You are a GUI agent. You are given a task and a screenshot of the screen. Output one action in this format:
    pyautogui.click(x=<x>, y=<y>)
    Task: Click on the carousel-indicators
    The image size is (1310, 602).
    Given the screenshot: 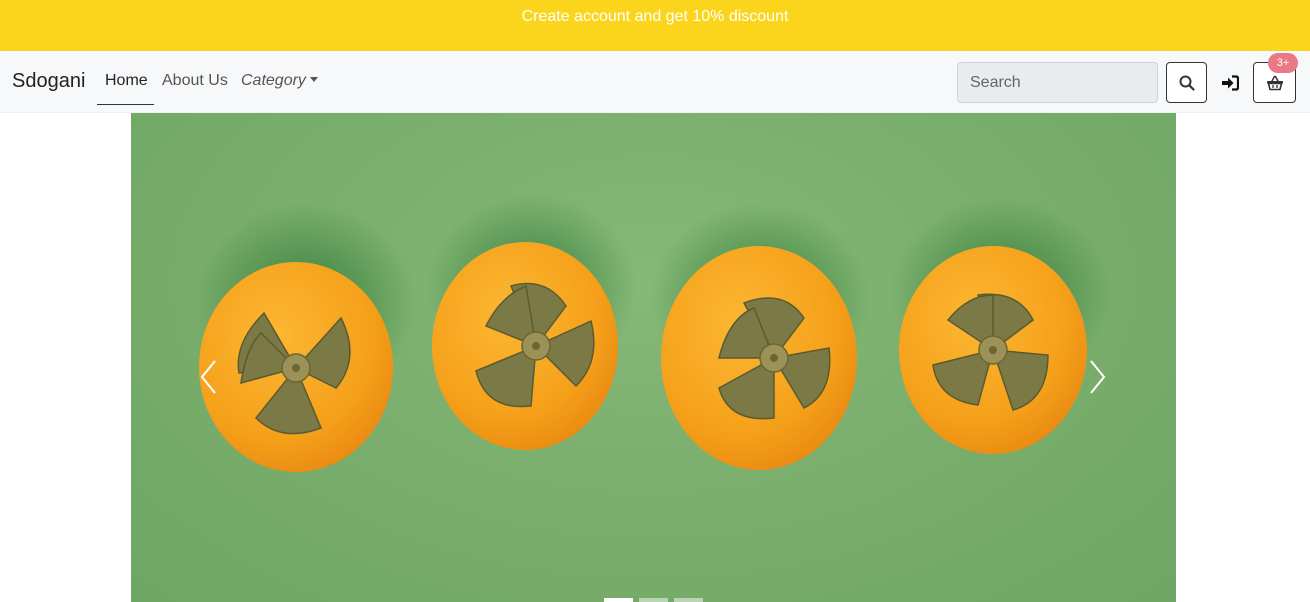 What is the action you would take?
    pyautogui.click(x=654, y=600)
    